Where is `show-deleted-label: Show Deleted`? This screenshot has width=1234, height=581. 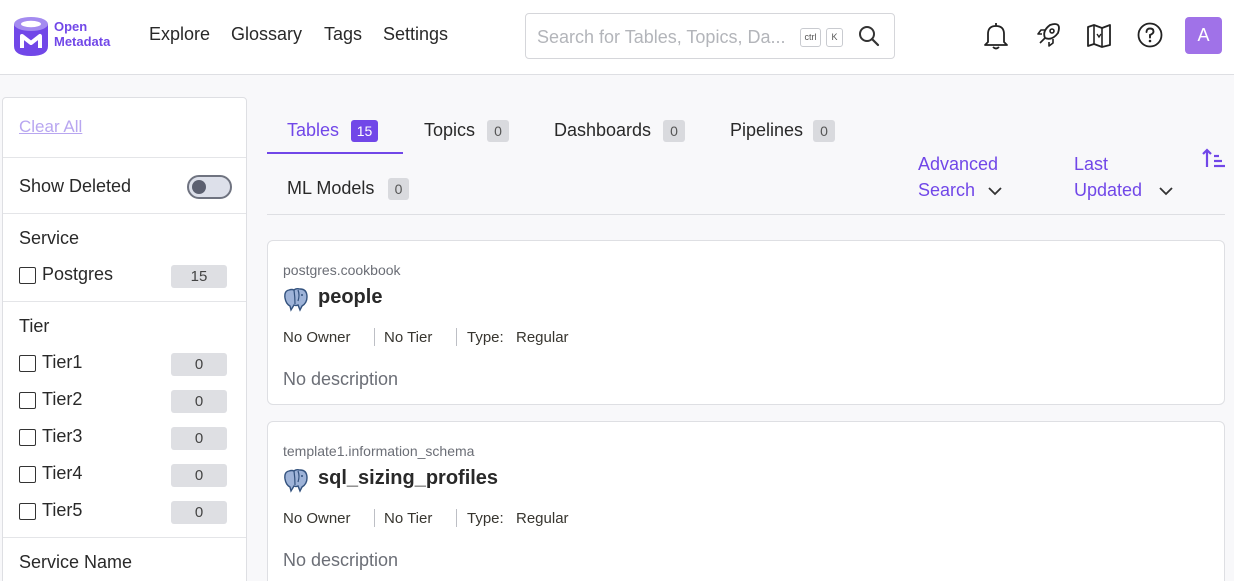
show-deleted-label: Show Deleted is located at coordinates (75, 186).